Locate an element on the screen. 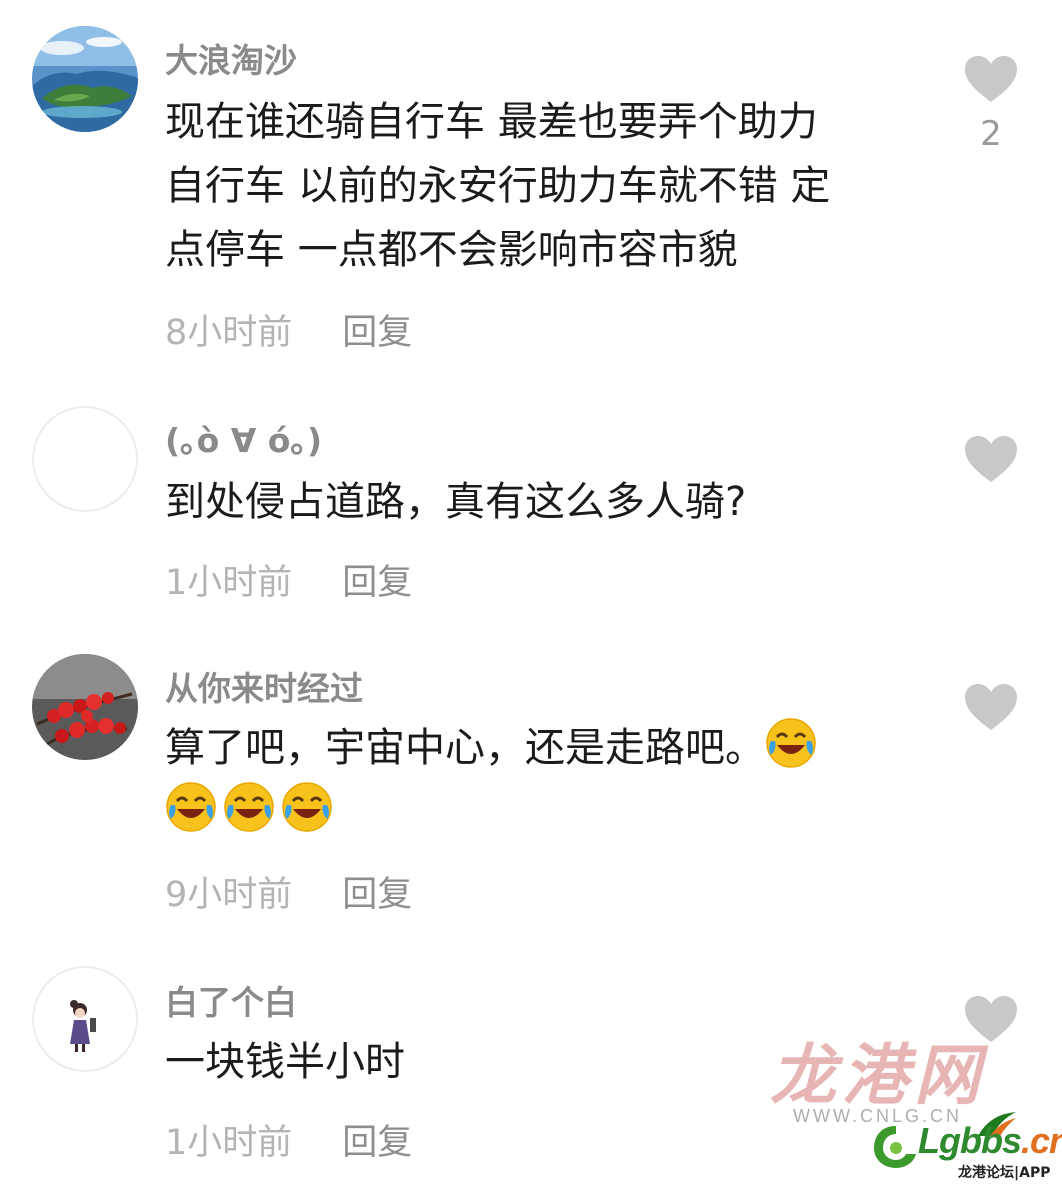 The image size is (1062, 1186). comment-username: 从你来时经过 is located at coordinates (264, 686).